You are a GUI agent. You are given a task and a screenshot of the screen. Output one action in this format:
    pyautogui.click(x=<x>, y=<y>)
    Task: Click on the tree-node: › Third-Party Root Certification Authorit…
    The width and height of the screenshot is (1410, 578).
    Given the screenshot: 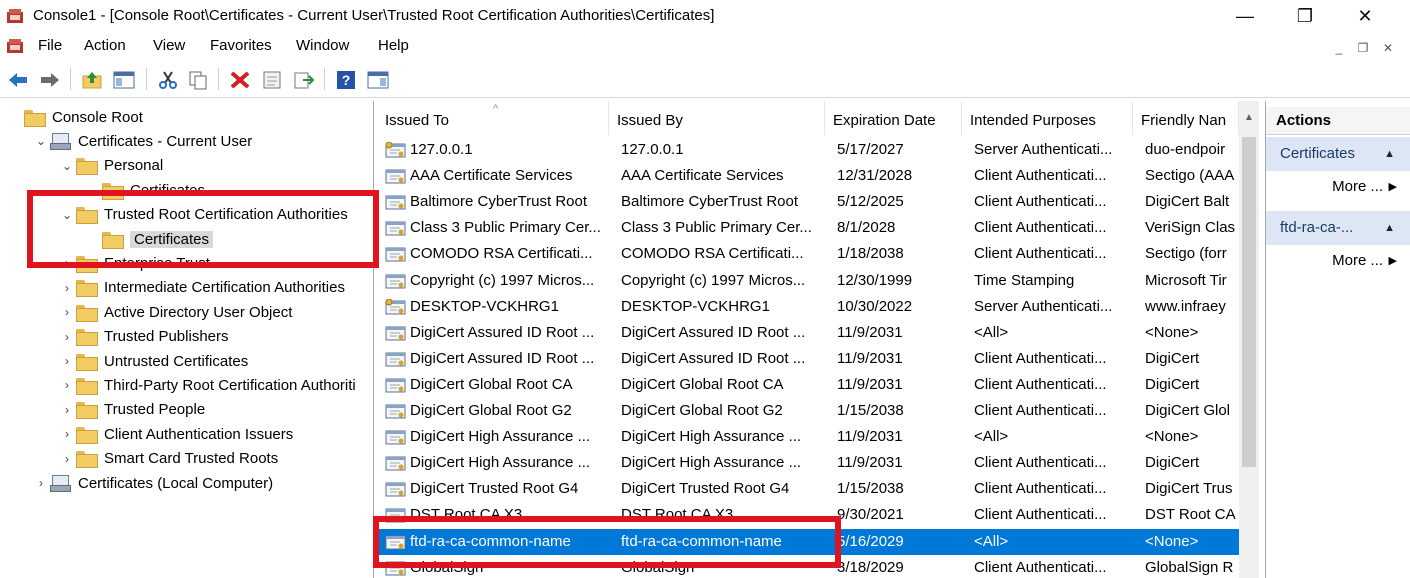 What is the action you would take?
    pyautogui.click(x=207, y=385)
    